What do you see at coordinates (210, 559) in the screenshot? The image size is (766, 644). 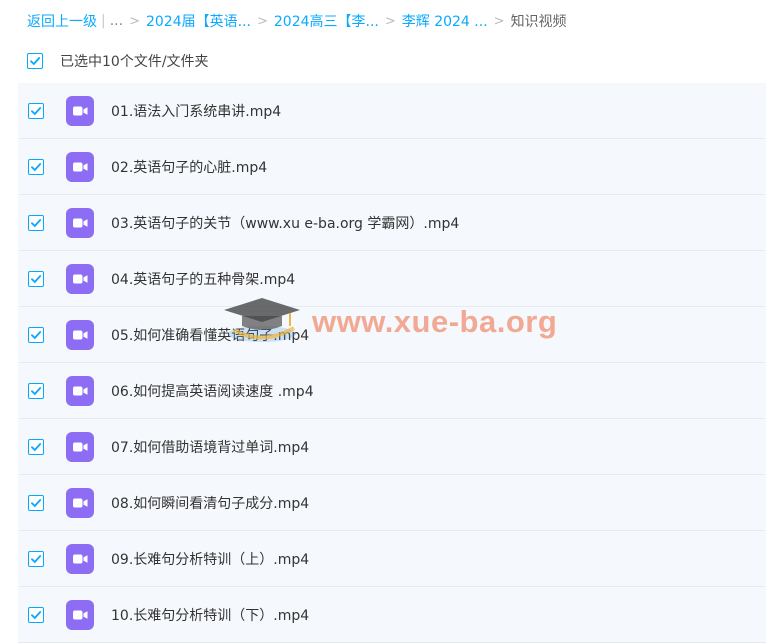 I see `file-name: 09.长难句分析特训（上）.mp4` at bounding box center [210, 559].